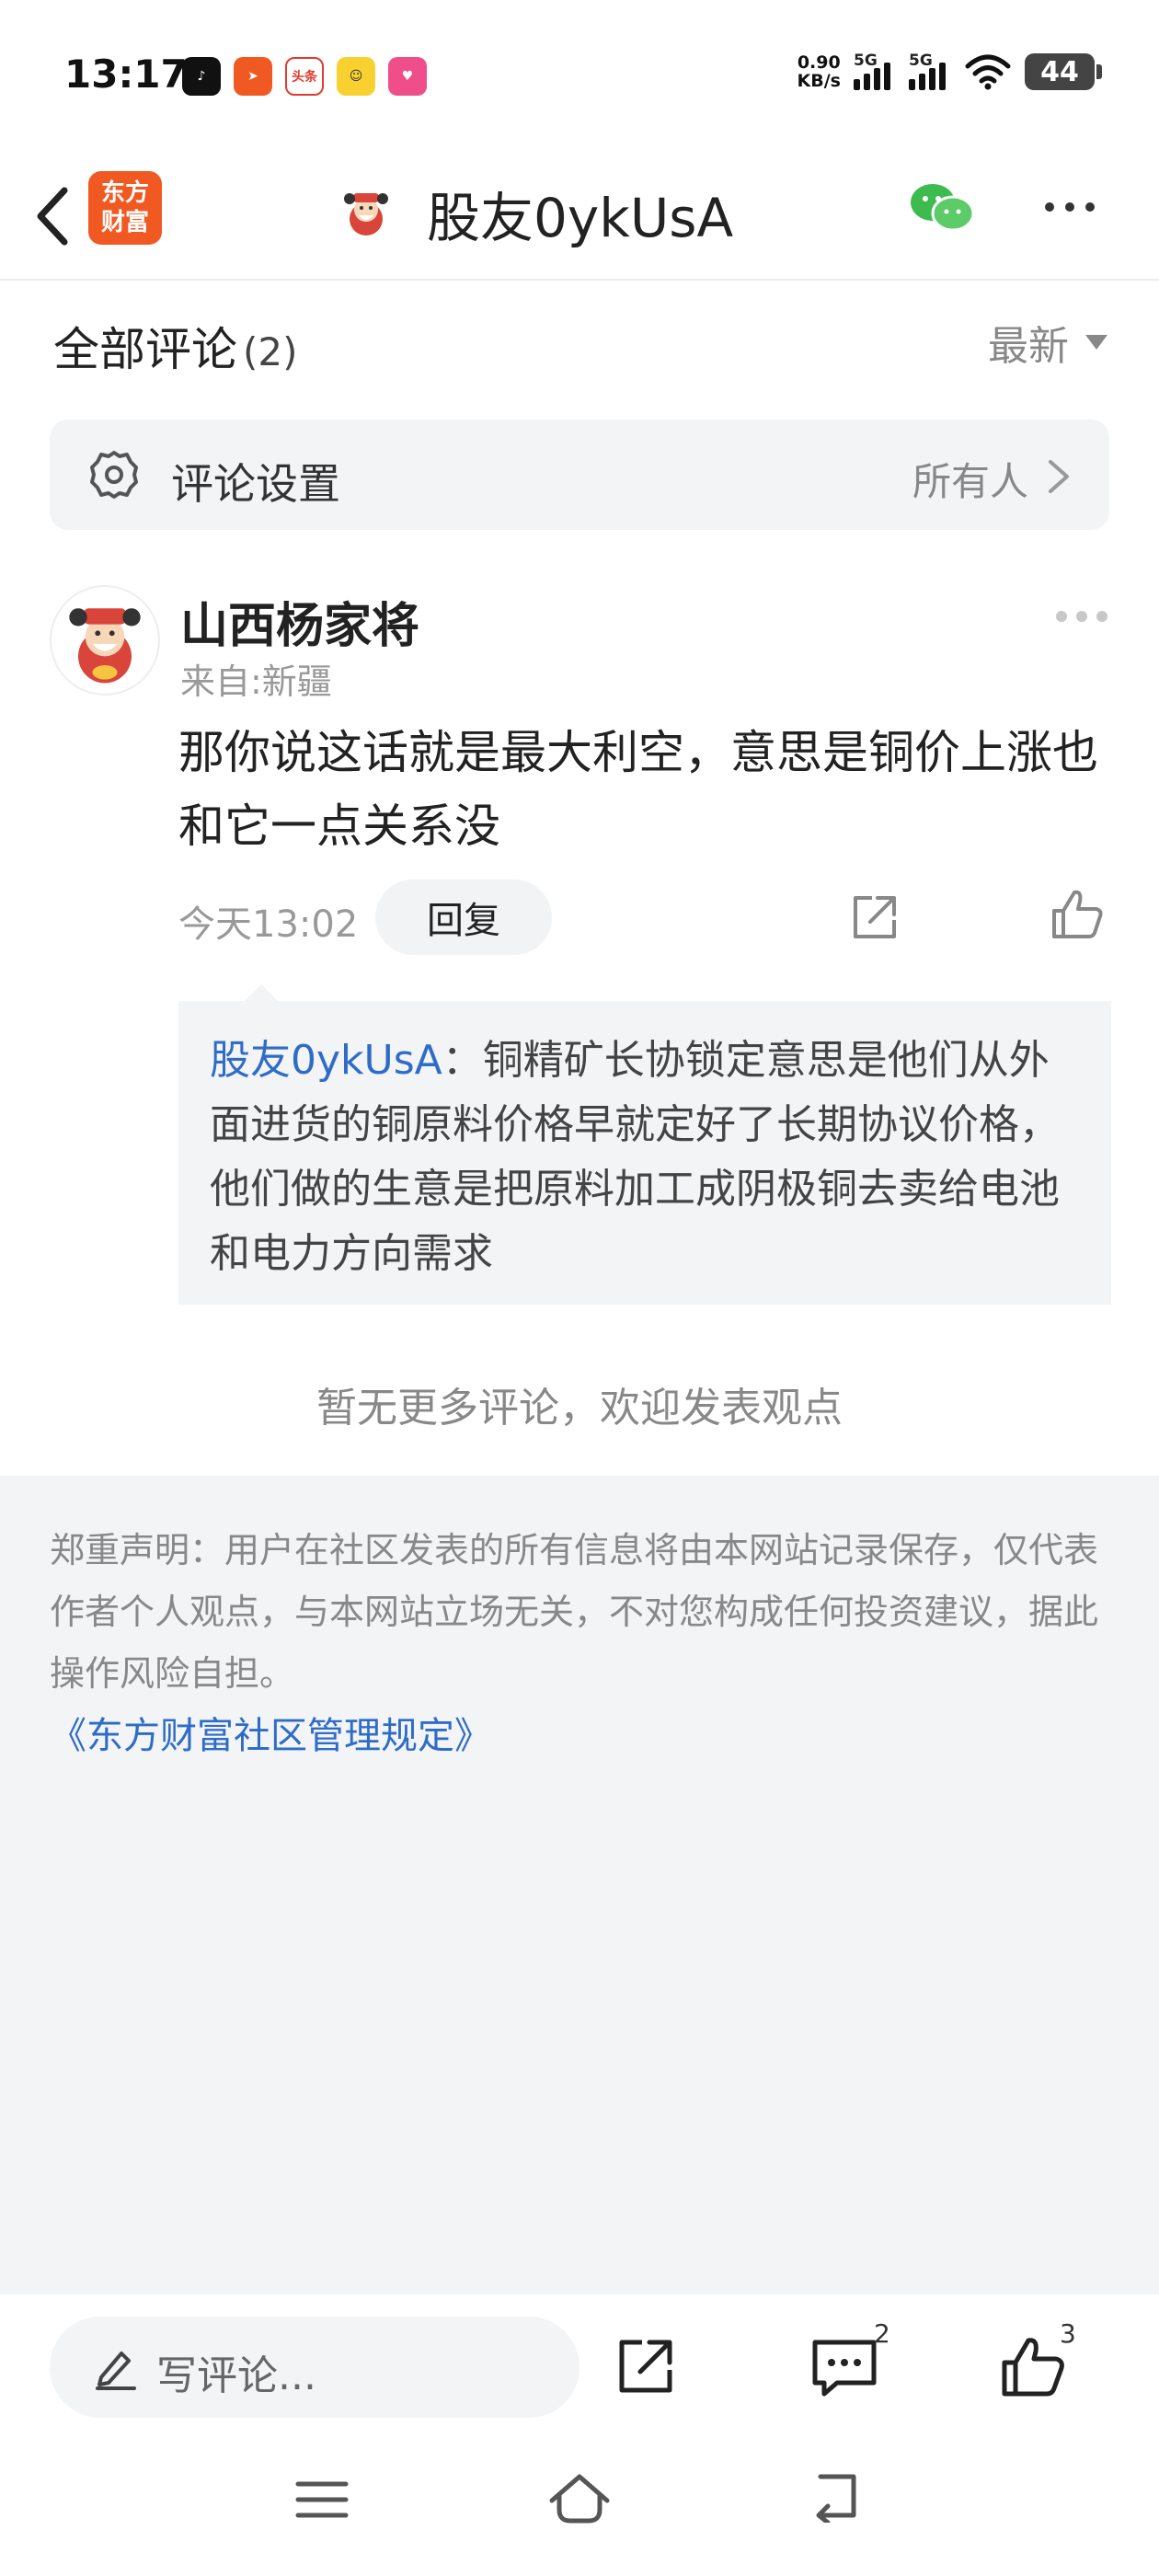 This screenshot has width=1159, height=2576. I want to click on app-pink-icon: ♥, so click(407, 76).